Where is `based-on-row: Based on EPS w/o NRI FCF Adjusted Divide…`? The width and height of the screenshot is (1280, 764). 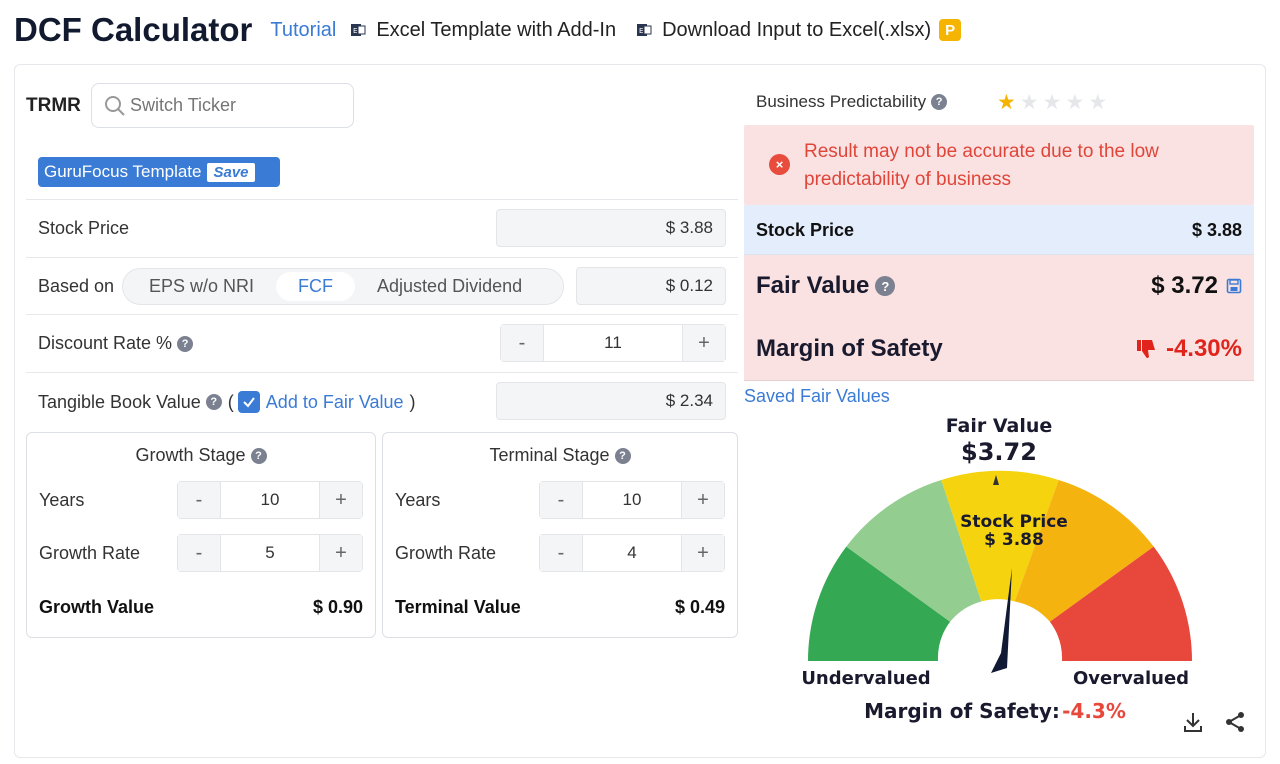
based-on-row: Based on EPS w/o NRI FCF Adjusted Divide… is located at coordinates (382, 285).